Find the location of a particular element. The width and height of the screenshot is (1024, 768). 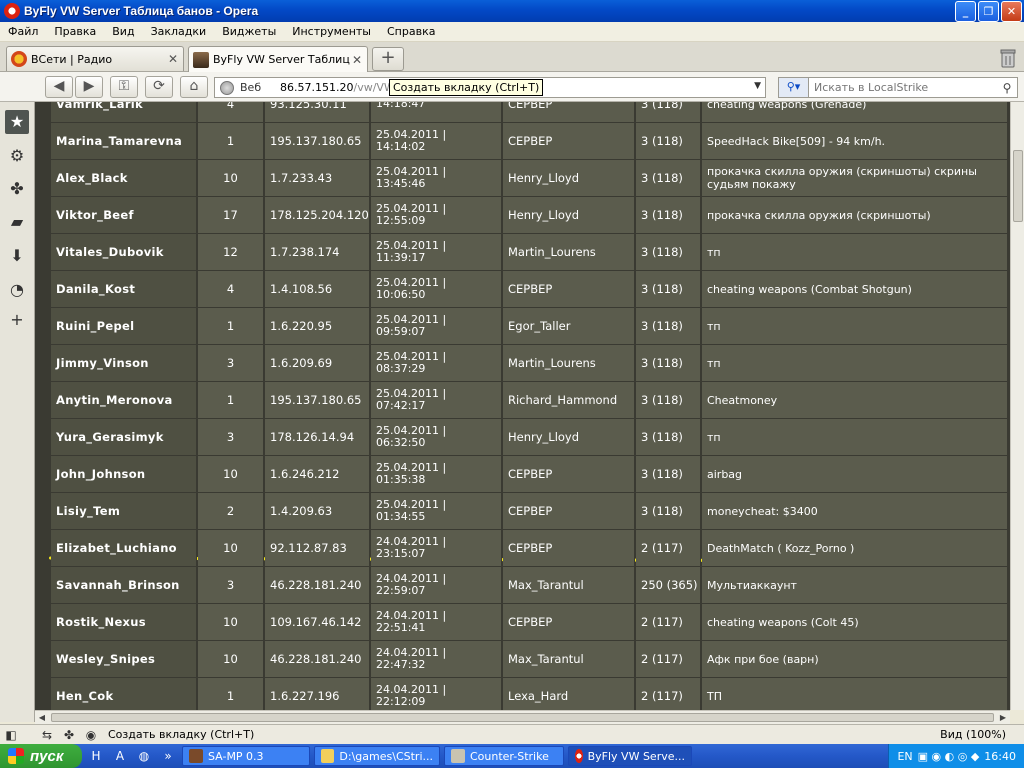

gear-icon: ⚙ is located at coordinates (17, 156).